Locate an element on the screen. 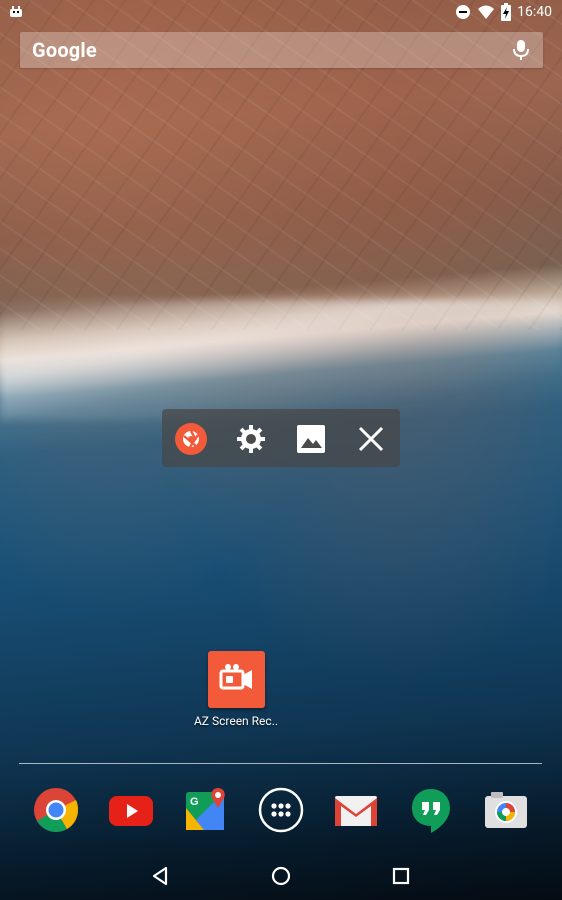 The height and width of the screenshot is (900, 562). google-logo: Google is located at coordinates (64, 50).